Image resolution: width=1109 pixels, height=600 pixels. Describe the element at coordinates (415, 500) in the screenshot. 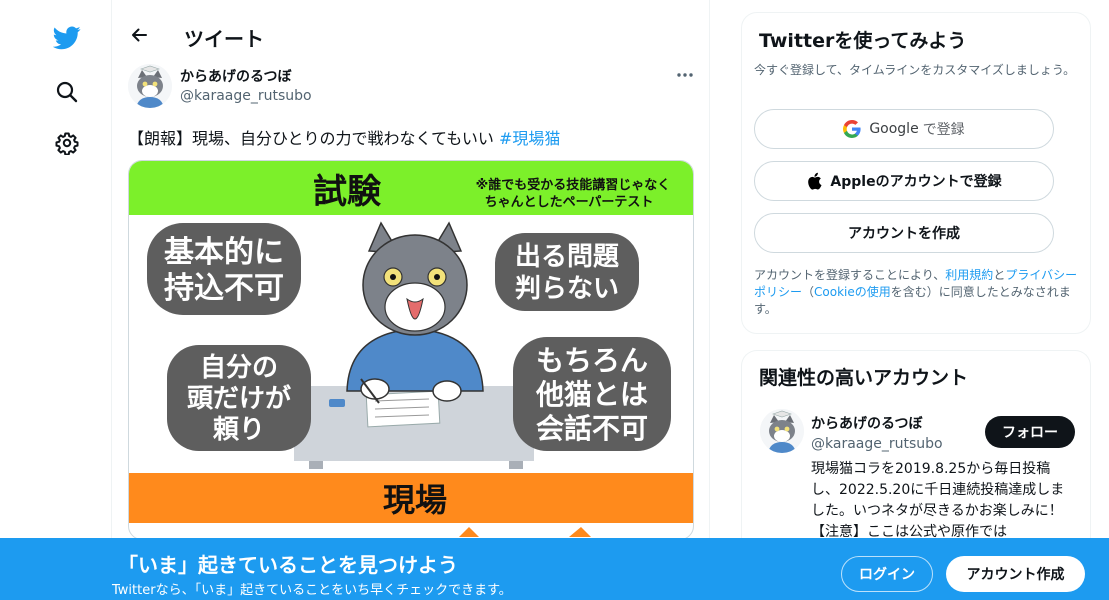

I see `band-bottom-label: 現場` at that location.